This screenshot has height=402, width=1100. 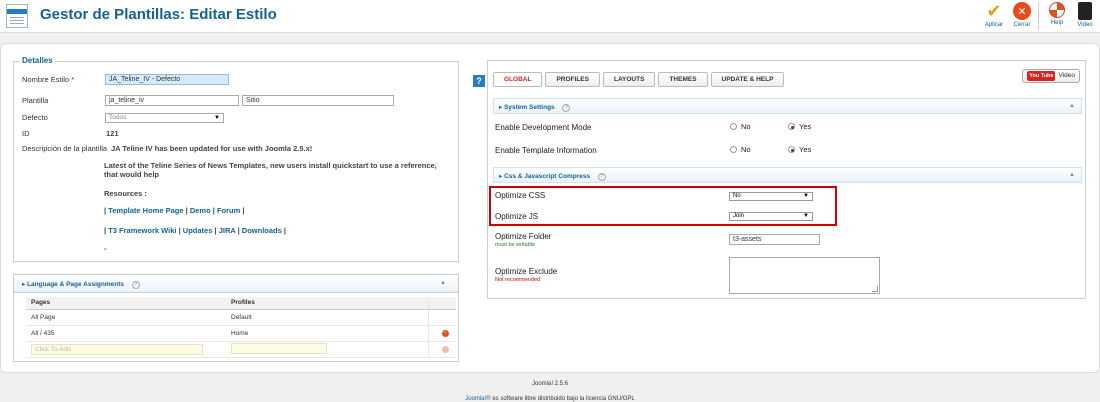 I want to click on template-home-page-link: Template Home Page, so click(x=145, y=210).